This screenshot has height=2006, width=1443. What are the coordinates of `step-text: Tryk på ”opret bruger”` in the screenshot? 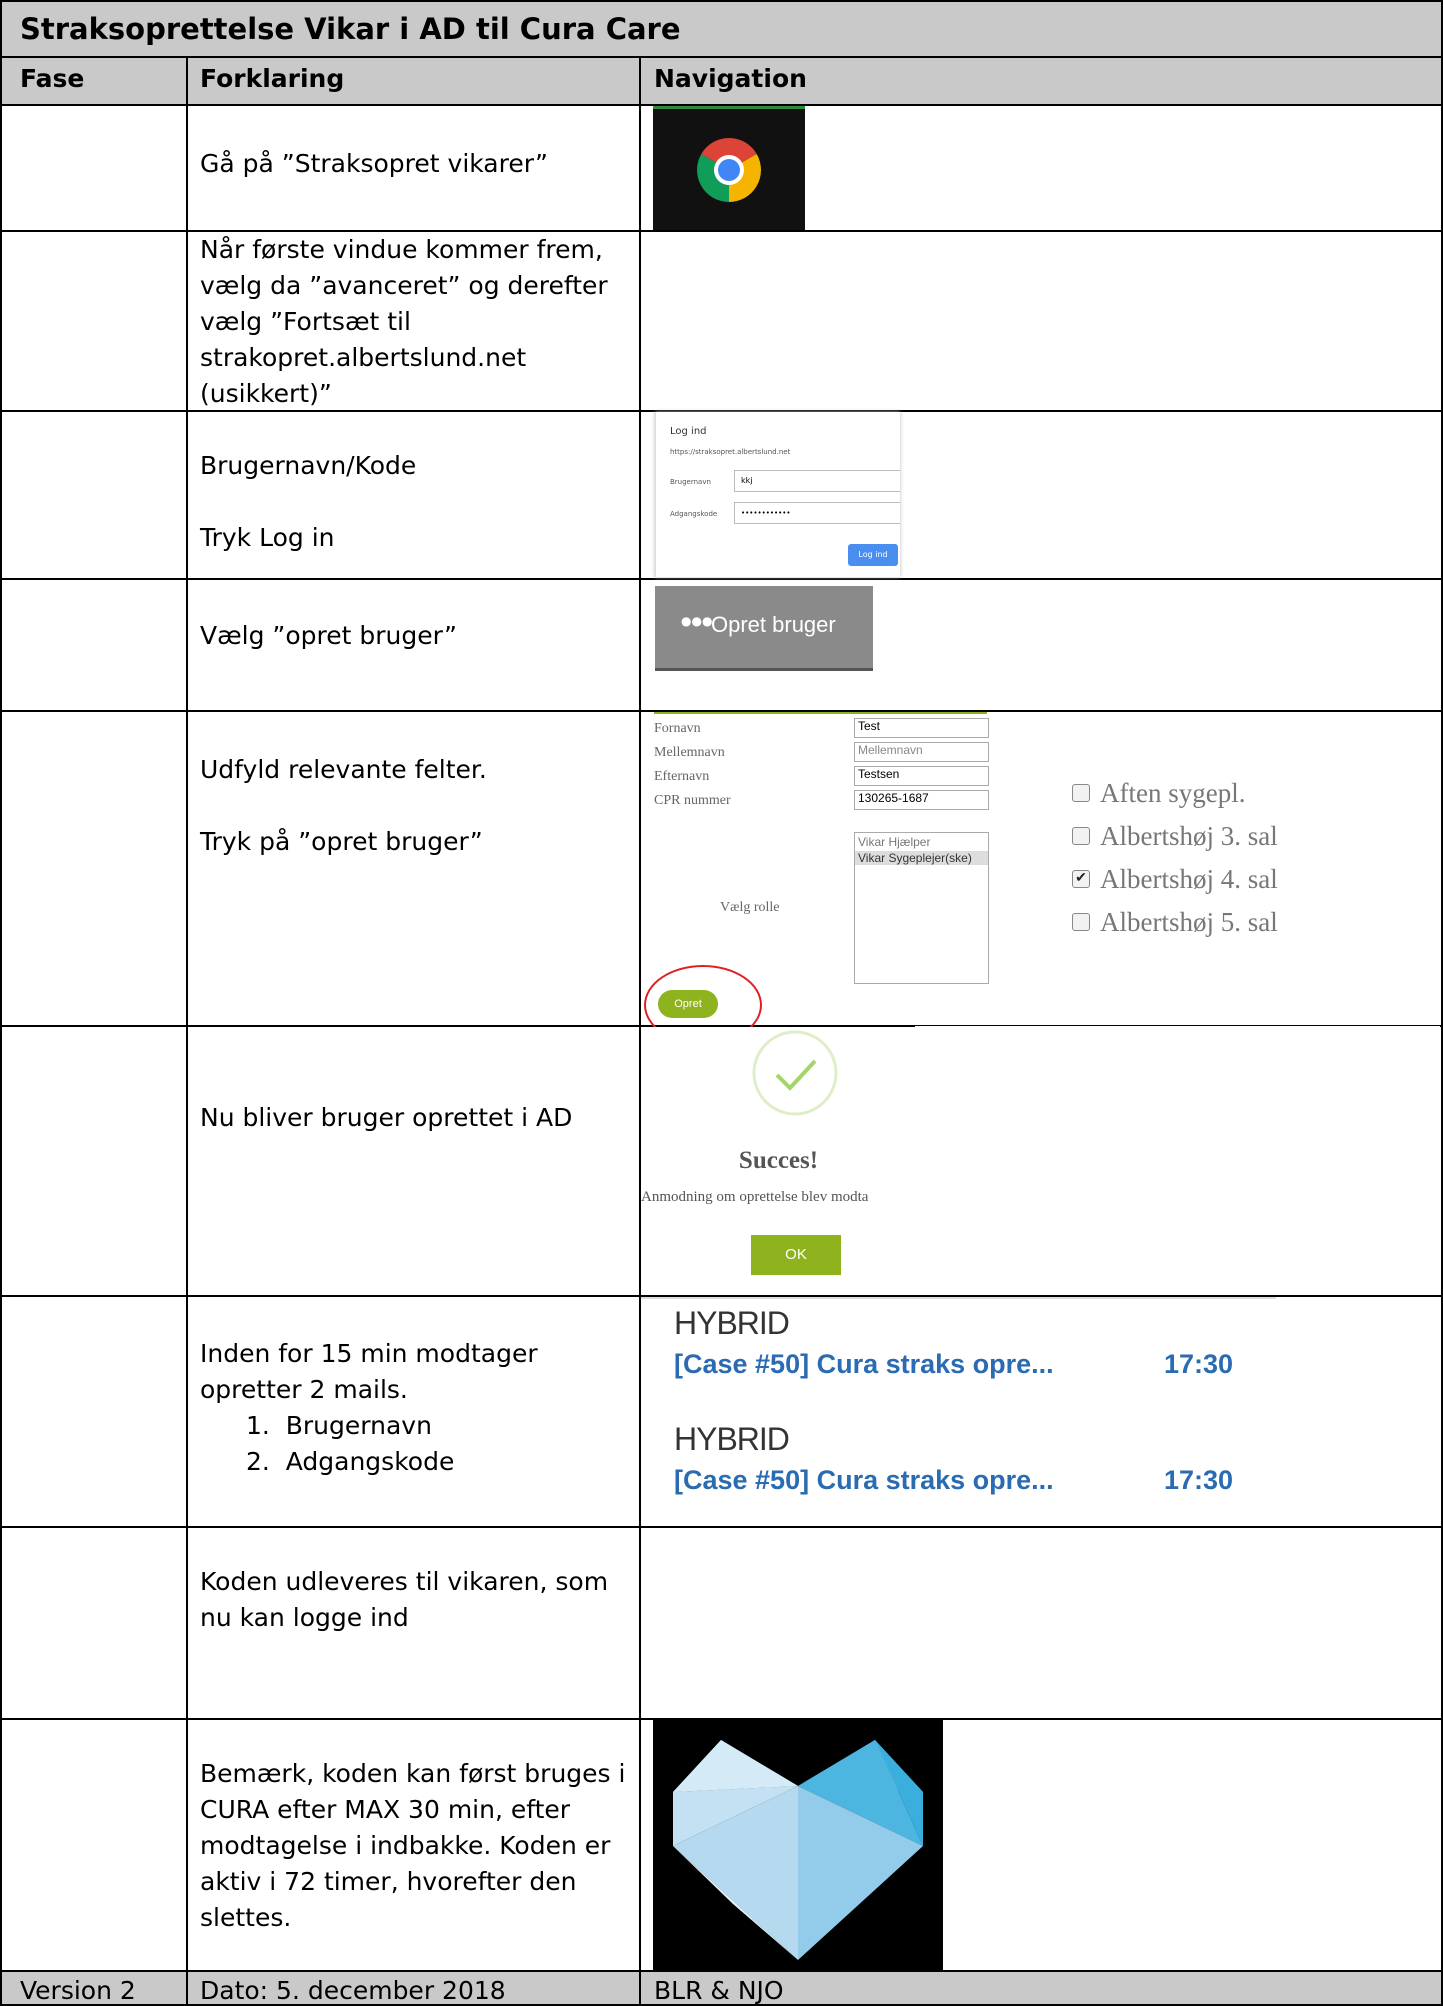 It's located at (341, 841).